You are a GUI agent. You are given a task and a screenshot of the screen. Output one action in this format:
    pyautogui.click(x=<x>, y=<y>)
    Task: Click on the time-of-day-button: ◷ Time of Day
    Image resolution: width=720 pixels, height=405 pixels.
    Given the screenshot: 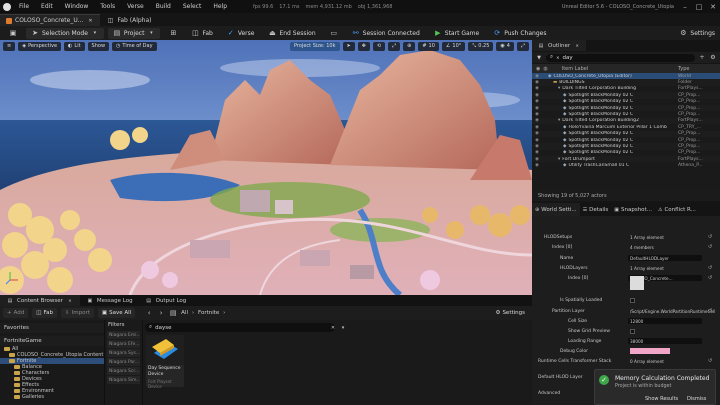 What is the action you would take?
    pyautogui.click(x=134, y=46)
    